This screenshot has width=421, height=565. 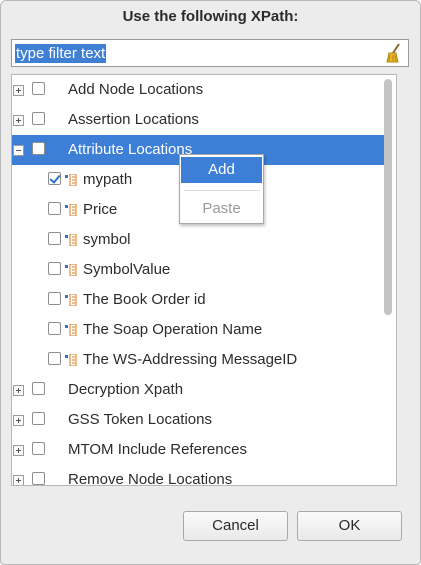 What do you see at coordinates (210, 16) in the screenshot?
I see `dialog-title: Use the following XPath:` at bounding box center [210, 16].